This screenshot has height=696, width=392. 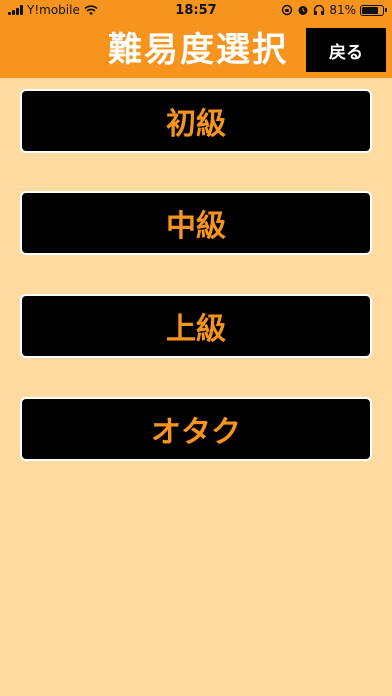 I want to click on orientation-lock-icon, so click(x=287, y=10).